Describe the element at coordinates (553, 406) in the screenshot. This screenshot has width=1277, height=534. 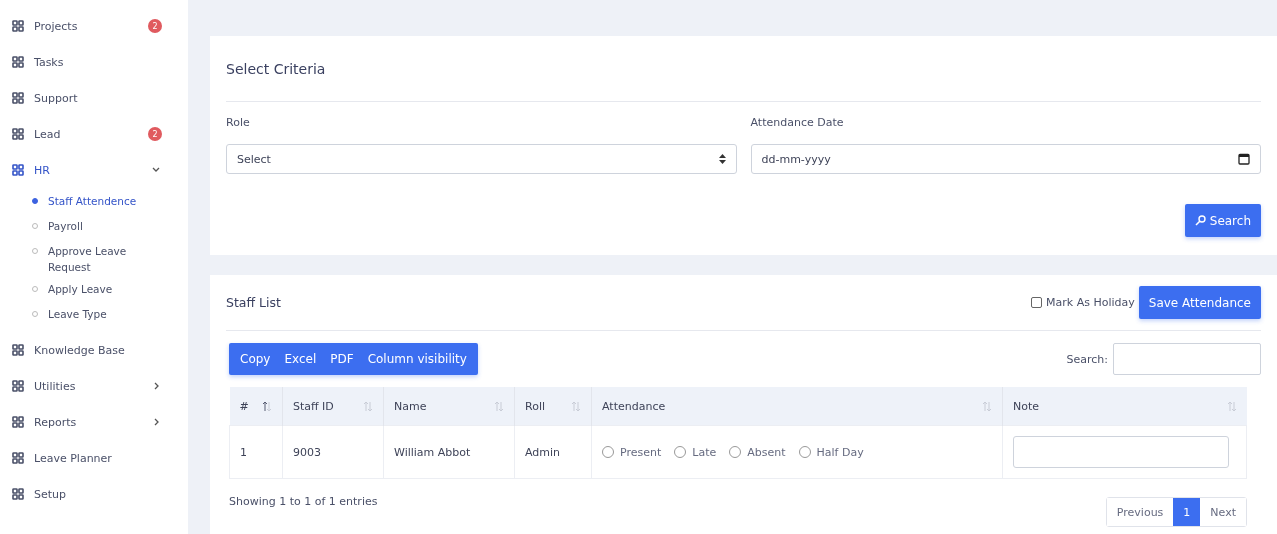
I see `column-header: Roll` at that location.